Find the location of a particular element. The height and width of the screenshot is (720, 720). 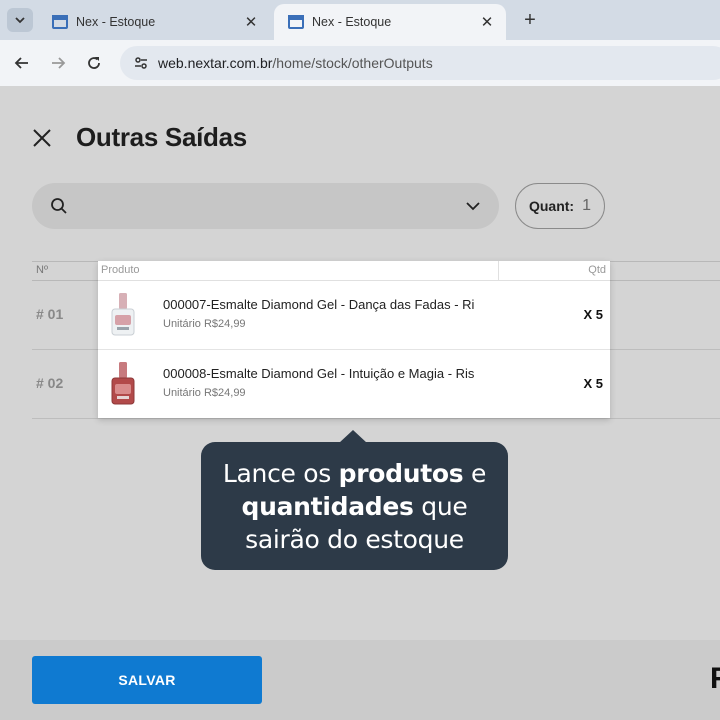

column-qty-header: Qtd is located at coordinates (597, 270).